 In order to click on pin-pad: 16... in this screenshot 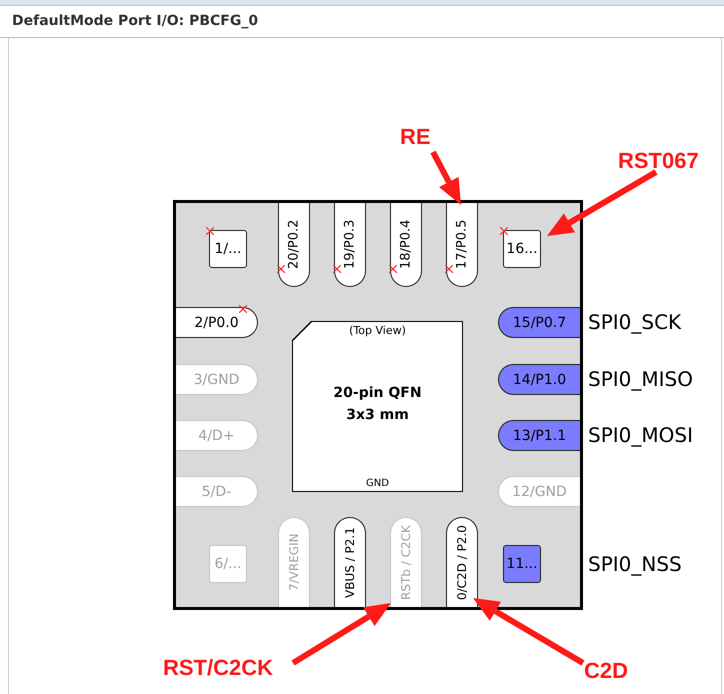, I will do `click(522, 249)`.